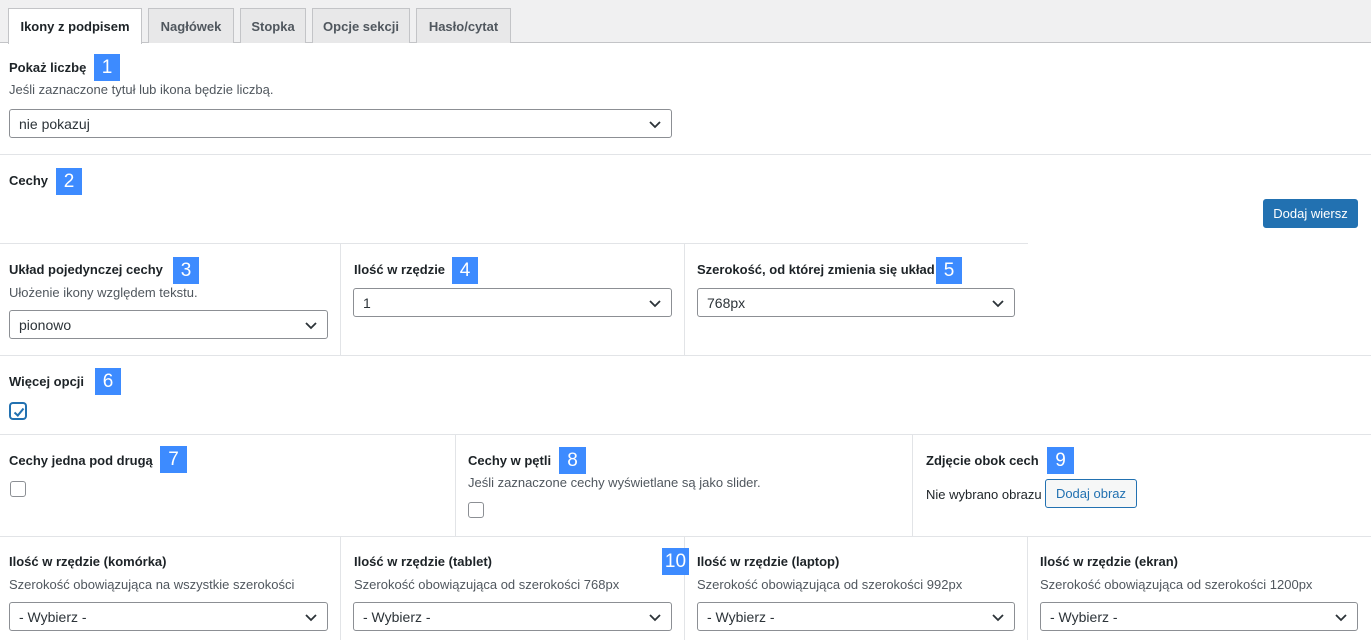  I want to click on single-layout-select: pionowo, so click(168, 324).